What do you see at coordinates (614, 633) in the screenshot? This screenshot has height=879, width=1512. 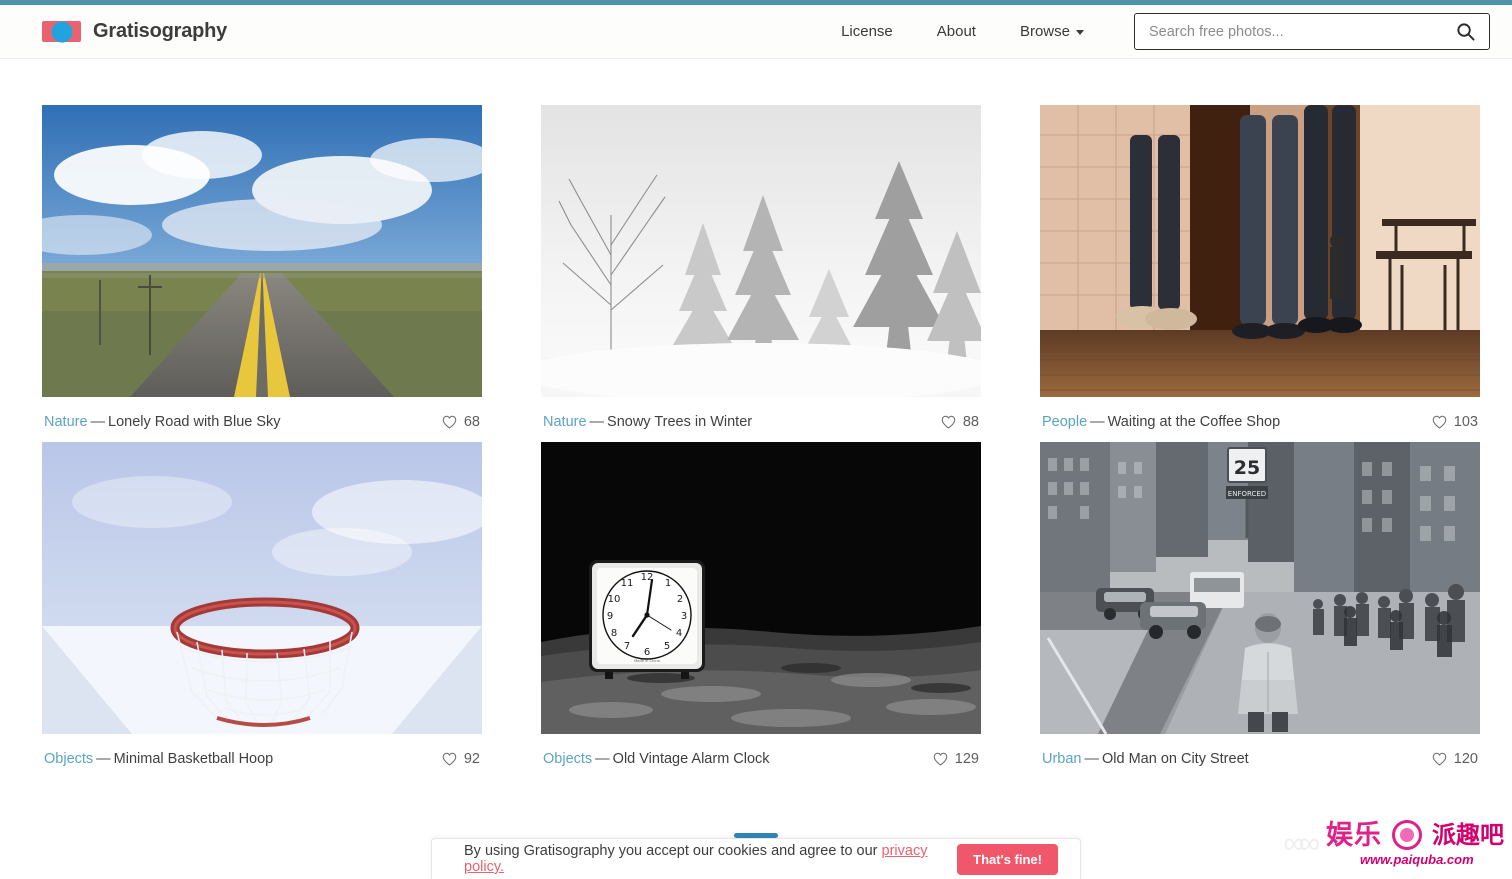 I see `svg-text: 8` at bounding box center [614, 633].